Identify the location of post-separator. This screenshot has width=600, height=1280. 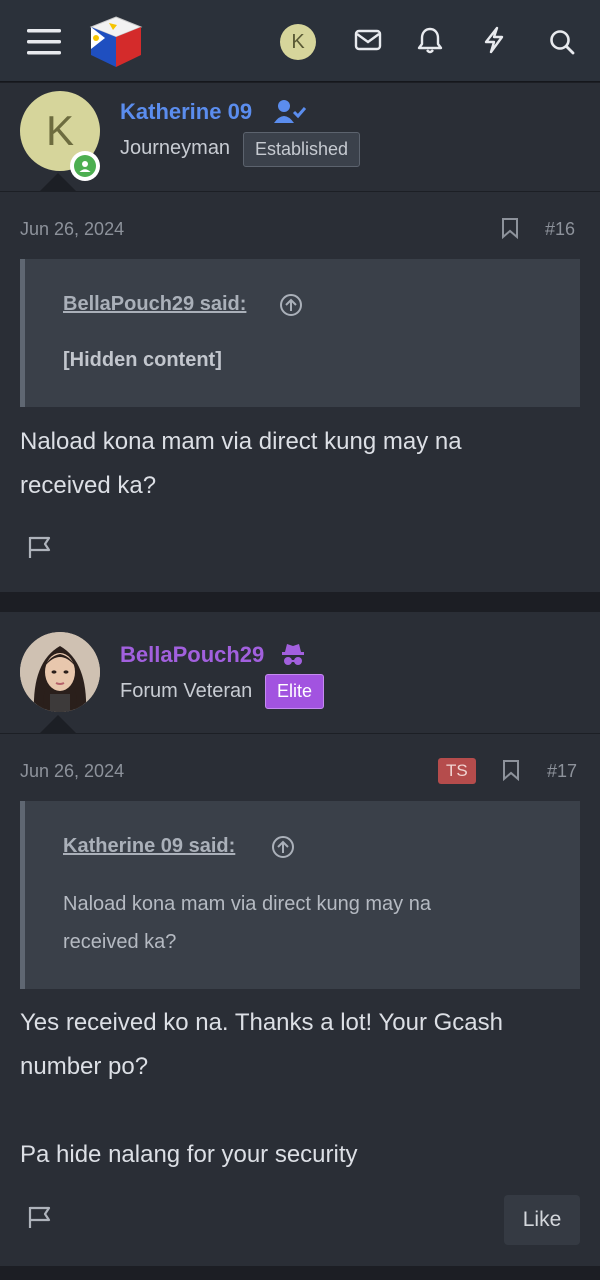
(300, 602).